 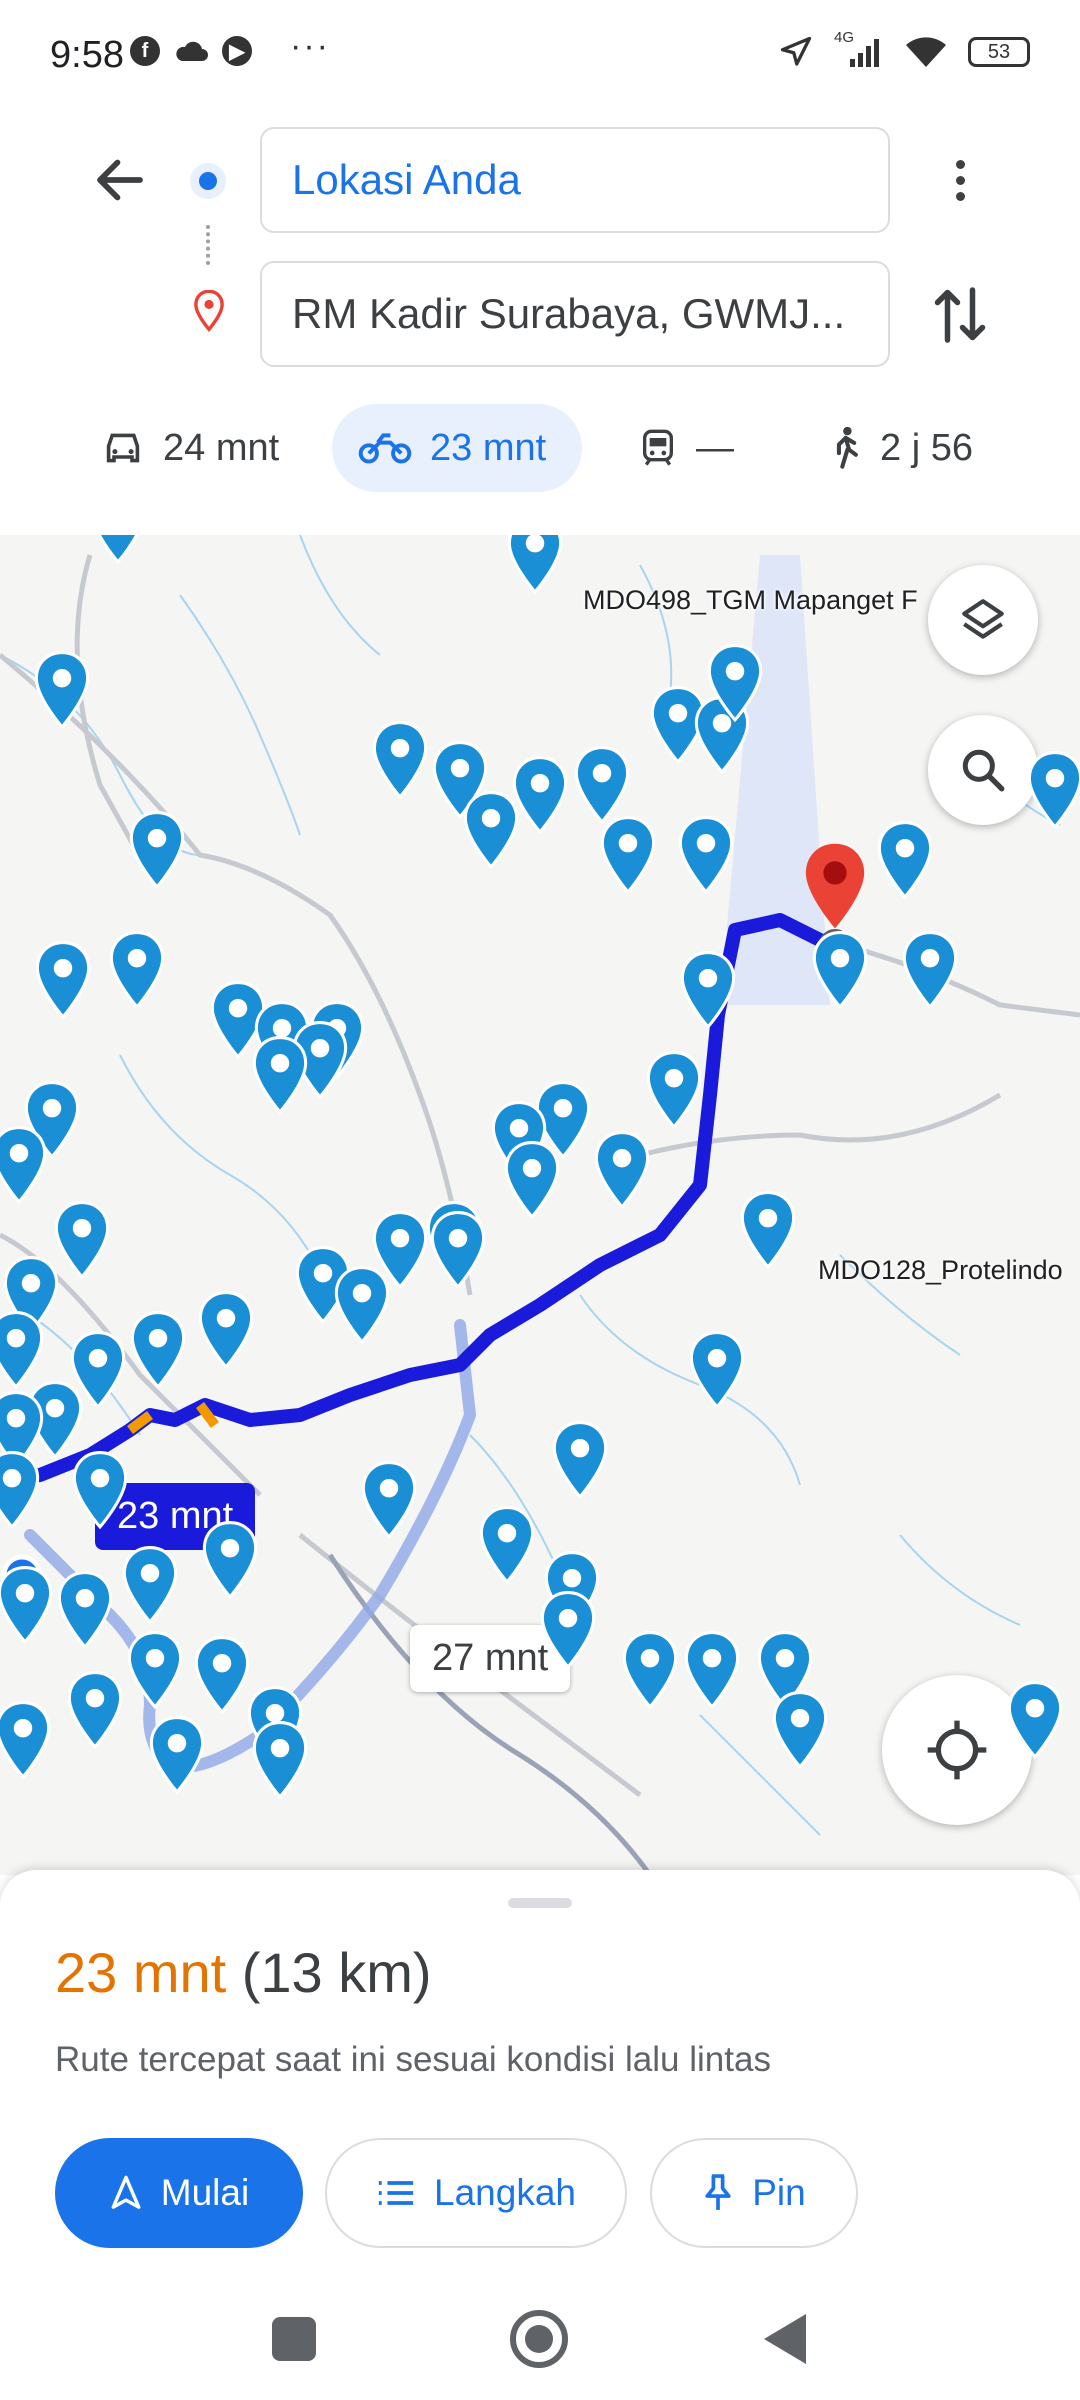 What do you see at coordinates (575, 180) in the screenshot?
I see `origin-input: Lokasi Anda` at bounding box center [575, 180].